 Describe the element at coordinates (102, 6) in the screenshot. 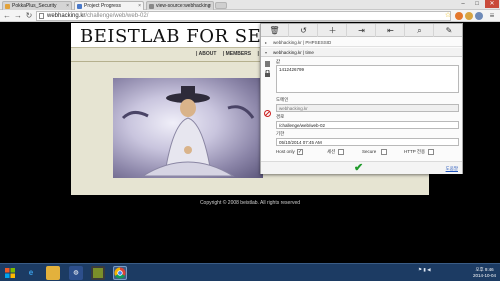

I see `tab-label: Project Progress` at that location.